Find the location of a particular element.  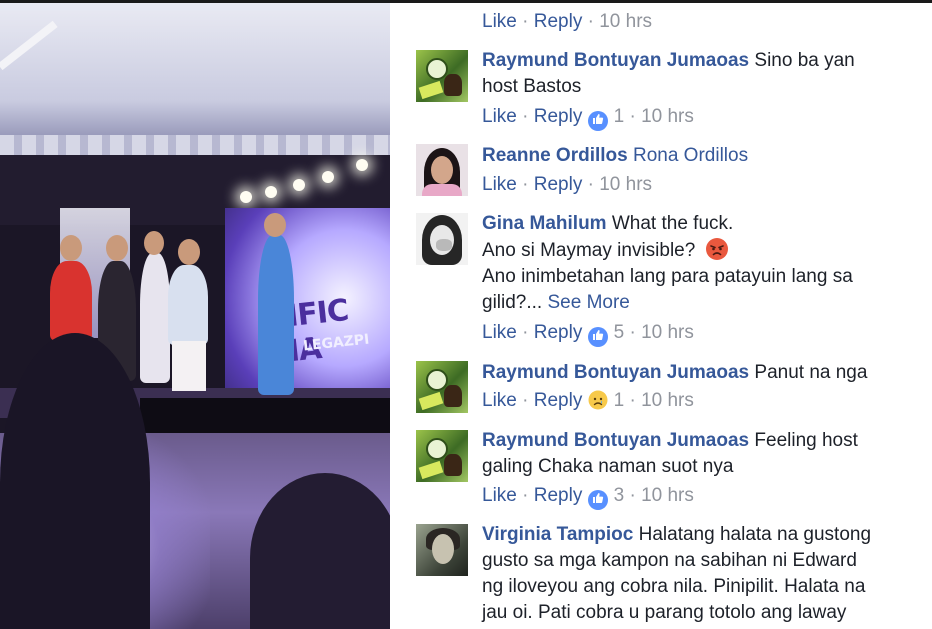

tent-valance is located at coordinates (195, 145).